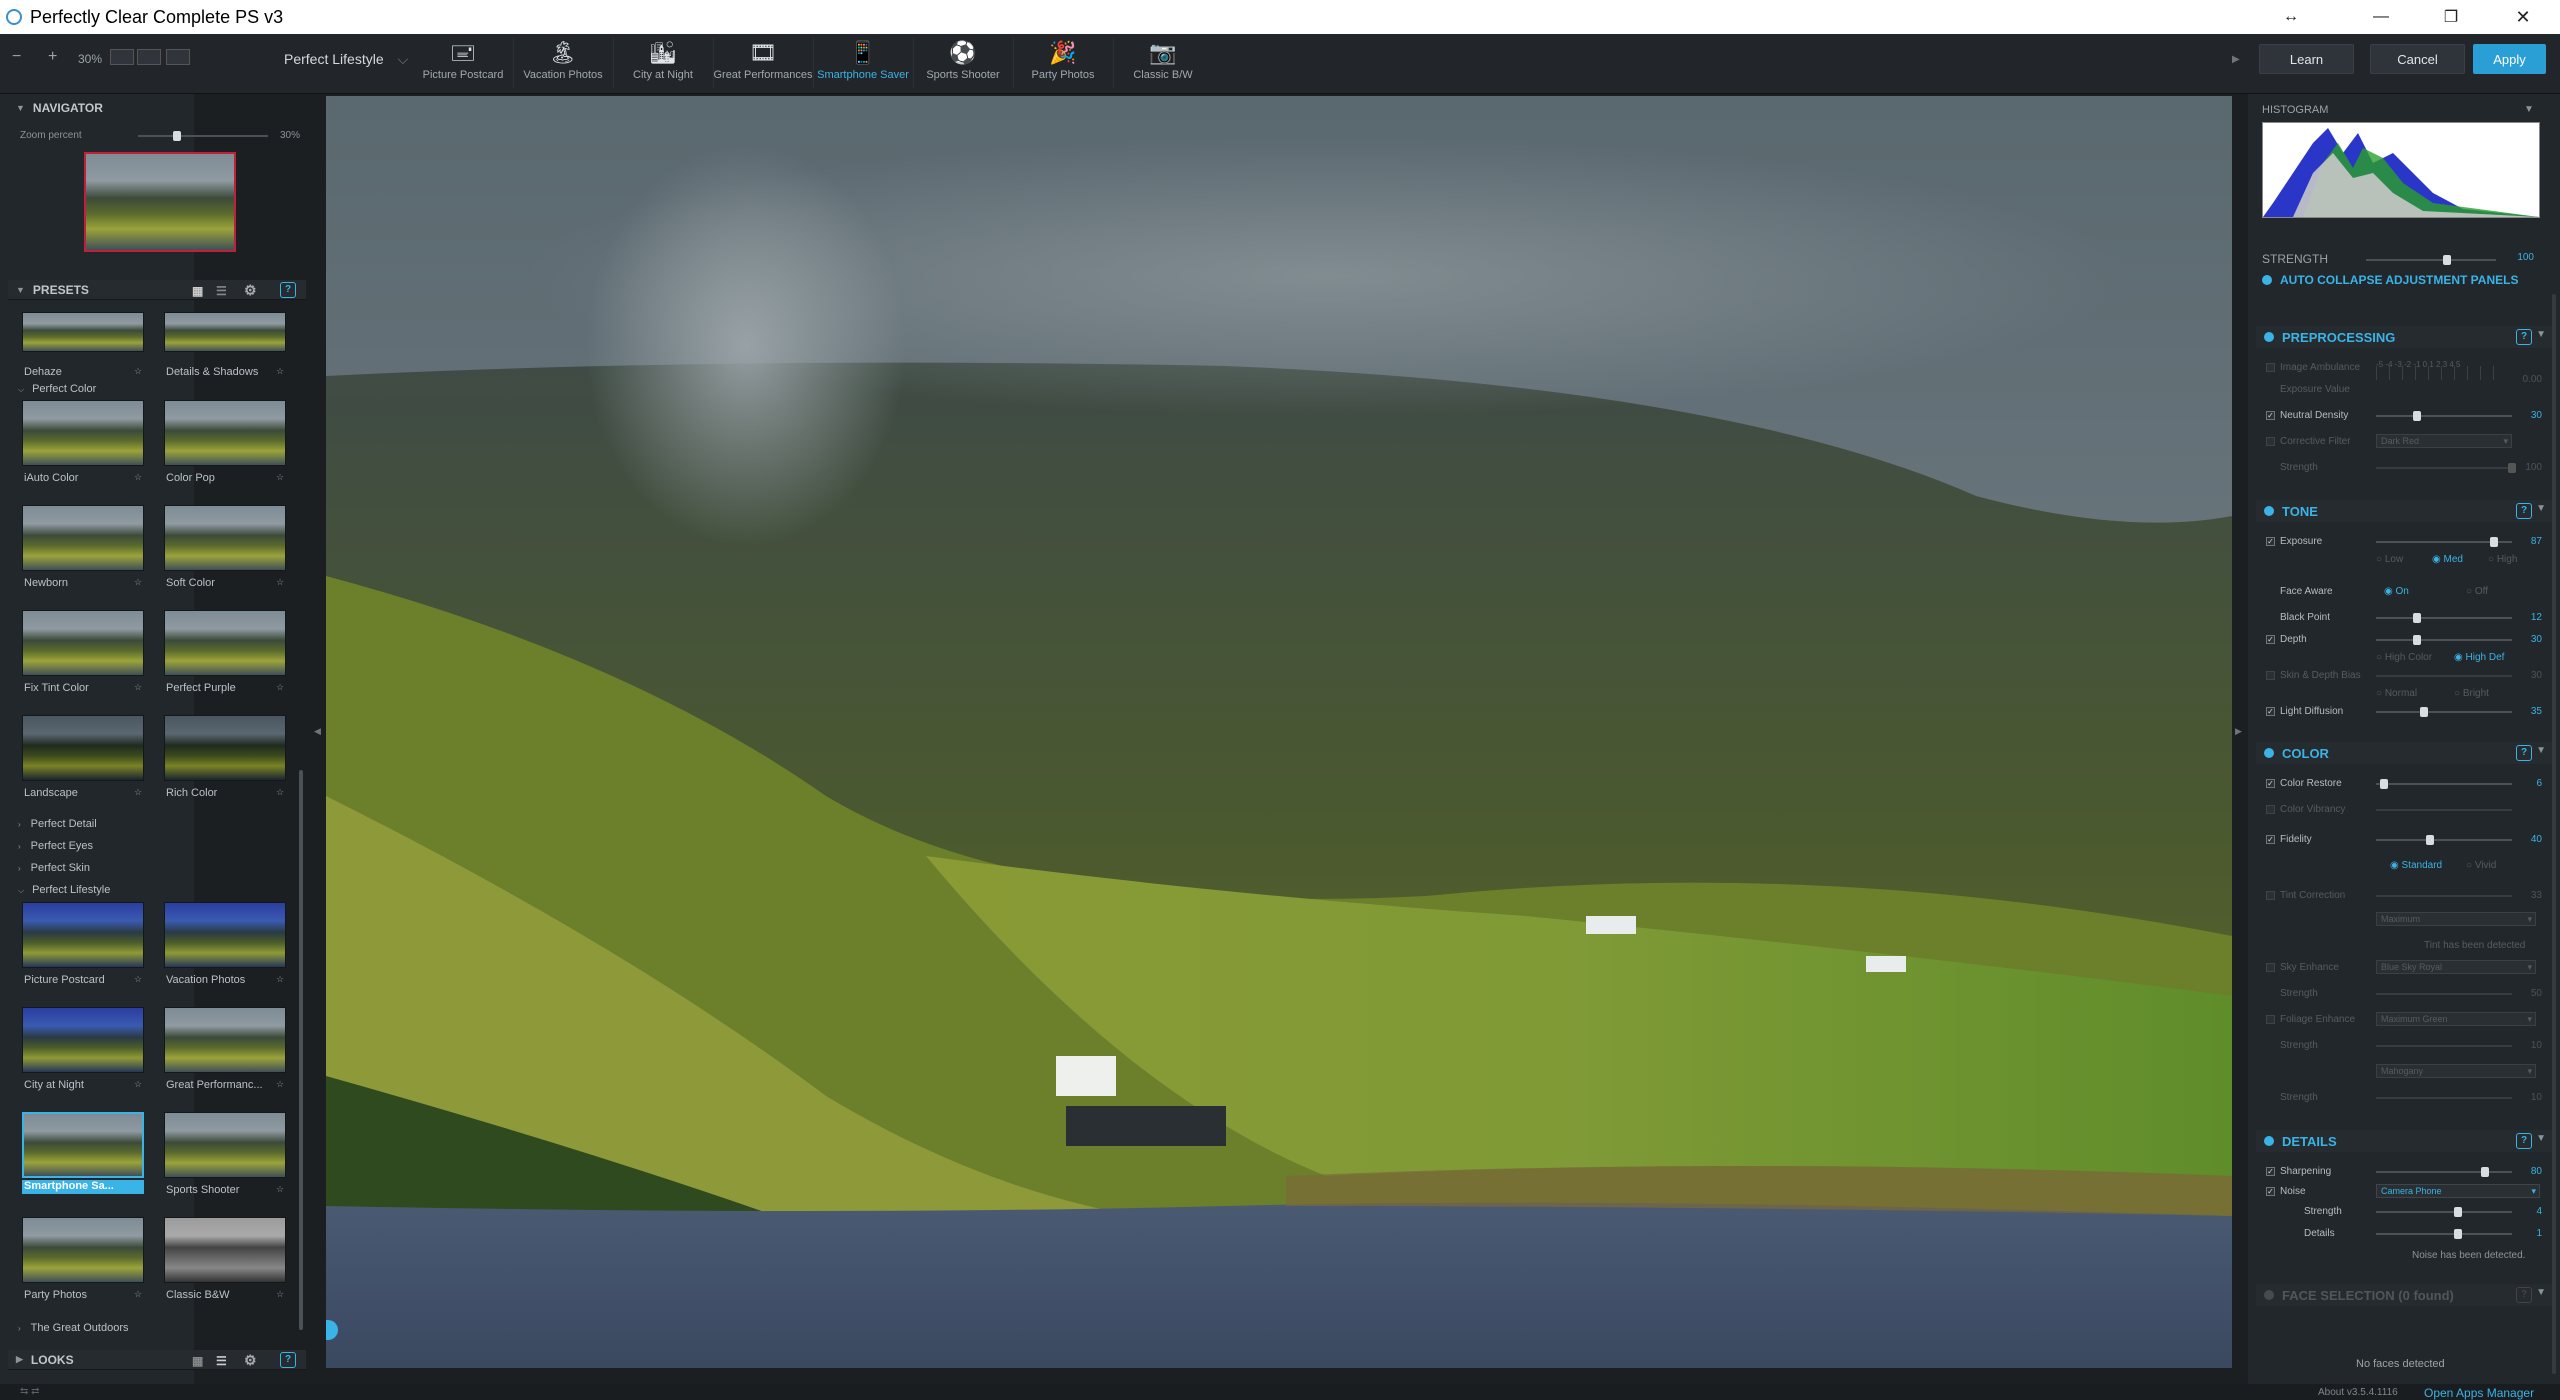 This screenshot has height=1400, width=2560. Describe the element at coordinates (2416, 865) in the screenshot. I see `standard-radio: ◉ Standard` at that location.